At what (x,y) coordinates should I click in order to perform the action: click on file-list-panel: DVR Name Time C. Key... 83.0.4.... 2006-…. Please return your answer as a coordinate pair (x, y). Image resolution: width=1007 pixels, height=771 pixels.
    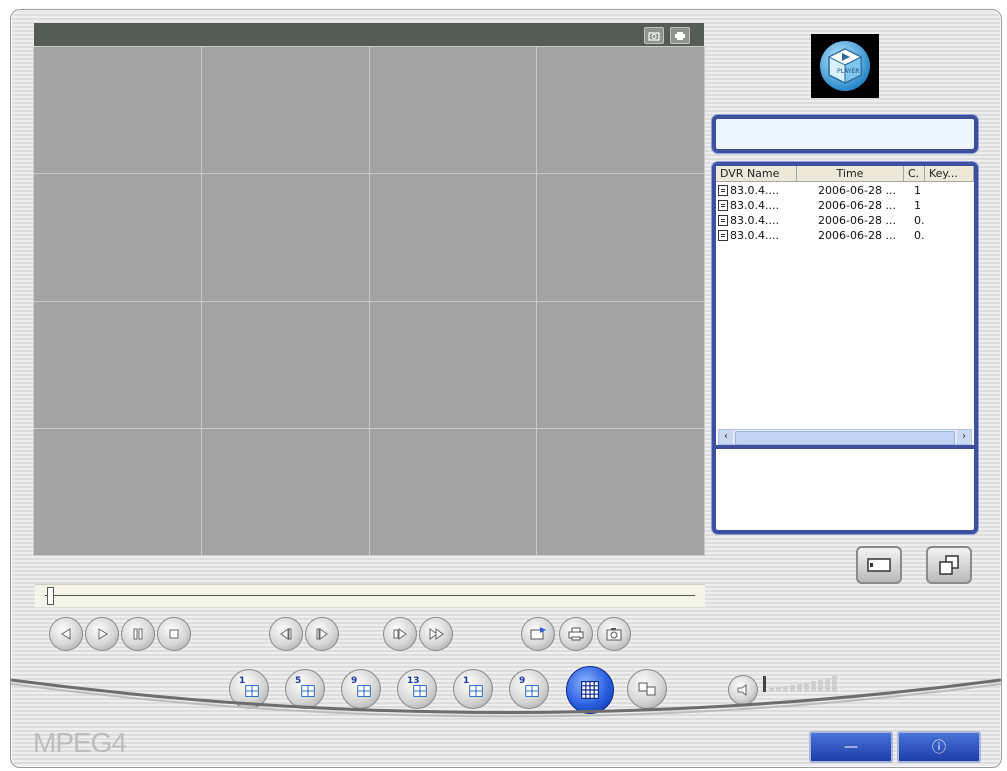
    Looking at the image, I should click on (845, 348).